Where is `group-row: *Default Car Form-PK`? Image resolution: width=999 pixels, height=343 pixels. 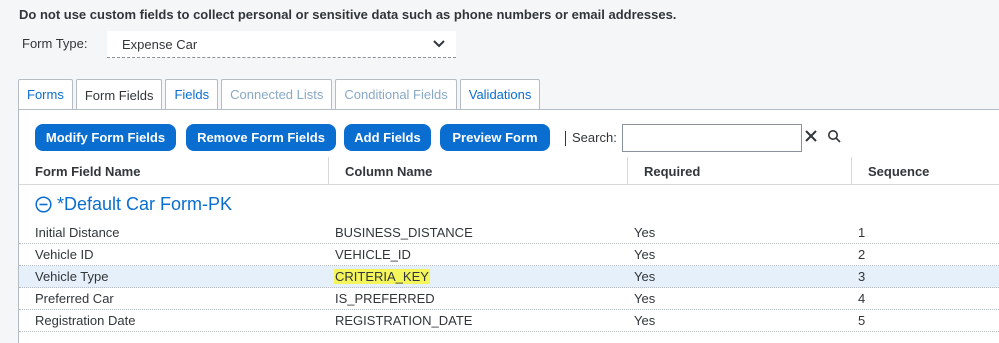 group-row: *Default Car Form-PK is located at coordinates (133, 204).